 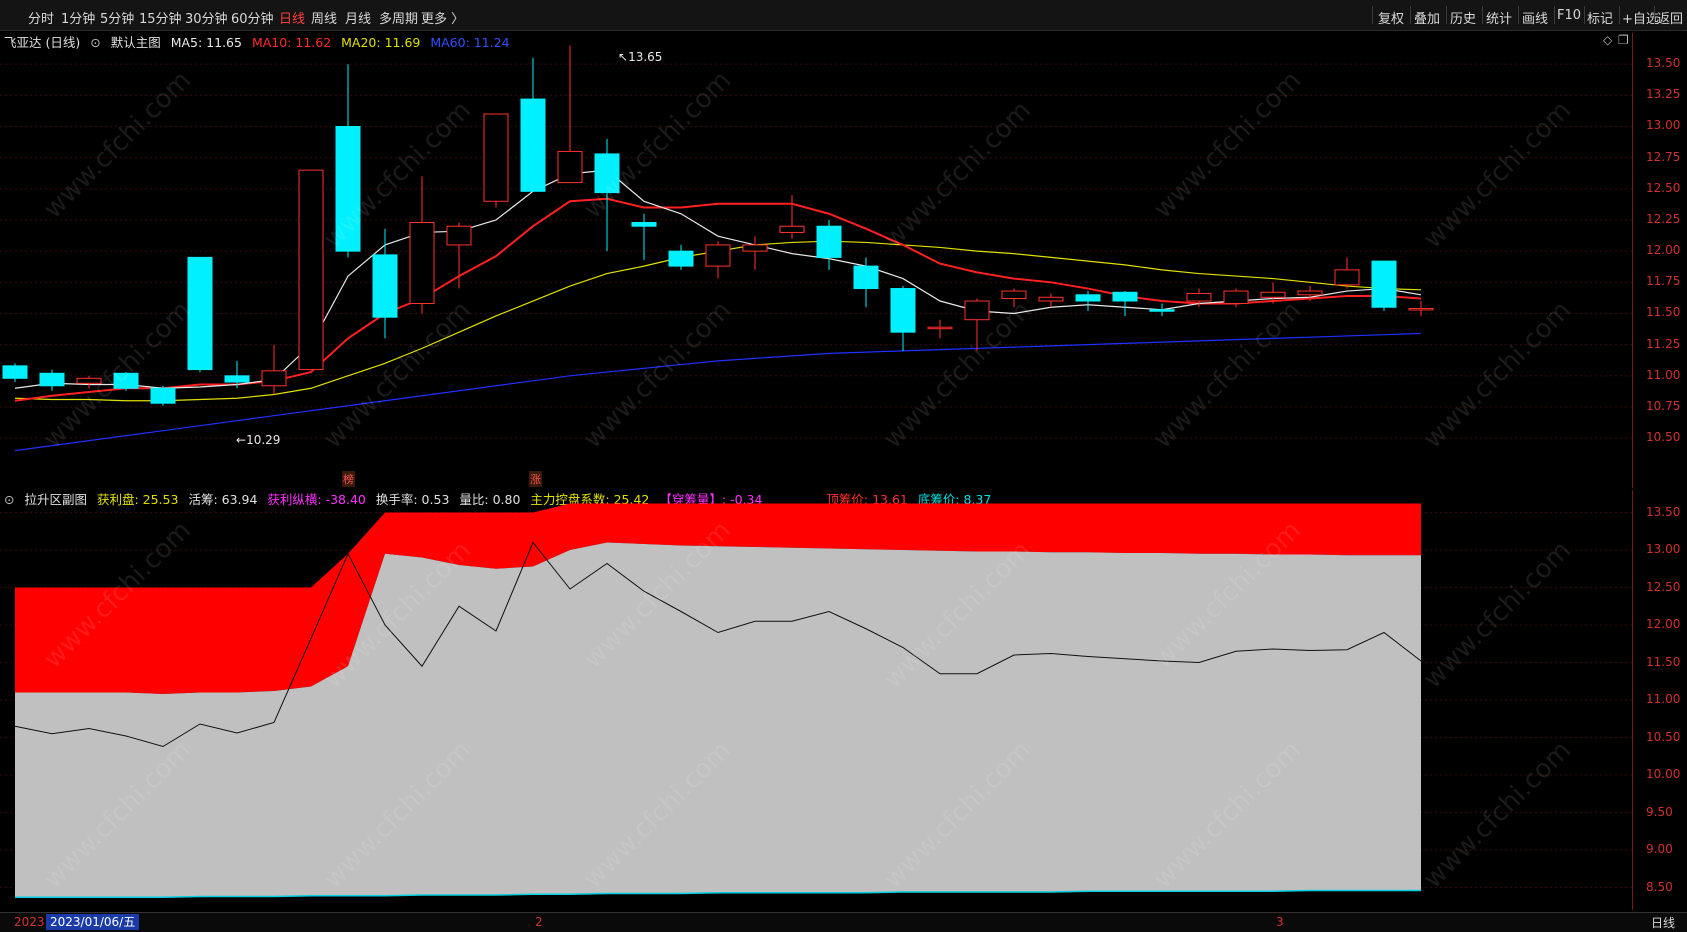 I want to click on period-tab-more: 更多 〉, so click(x=442, y=17).